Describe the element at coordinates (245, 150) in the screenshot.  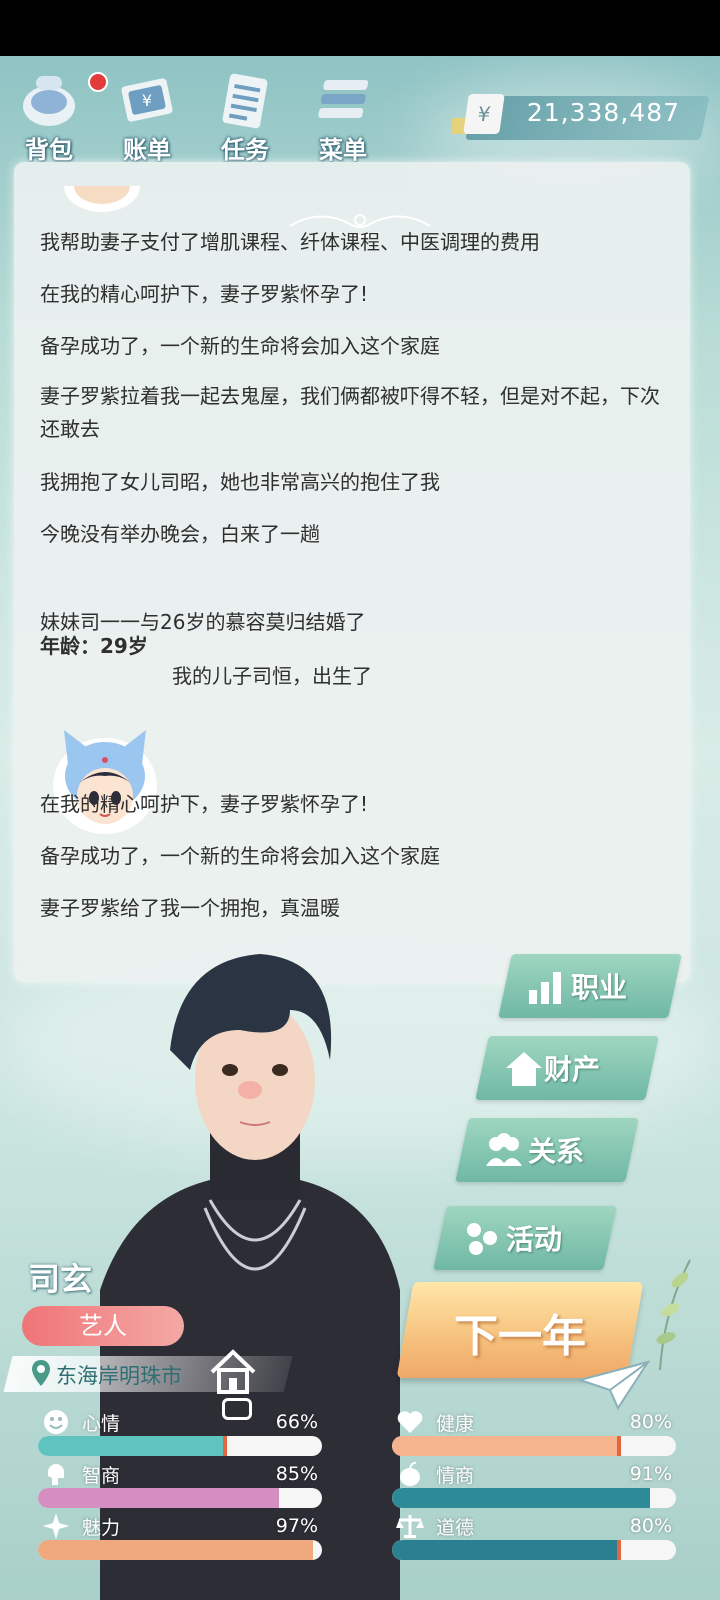
I see `nav-label: 任务` at that location.